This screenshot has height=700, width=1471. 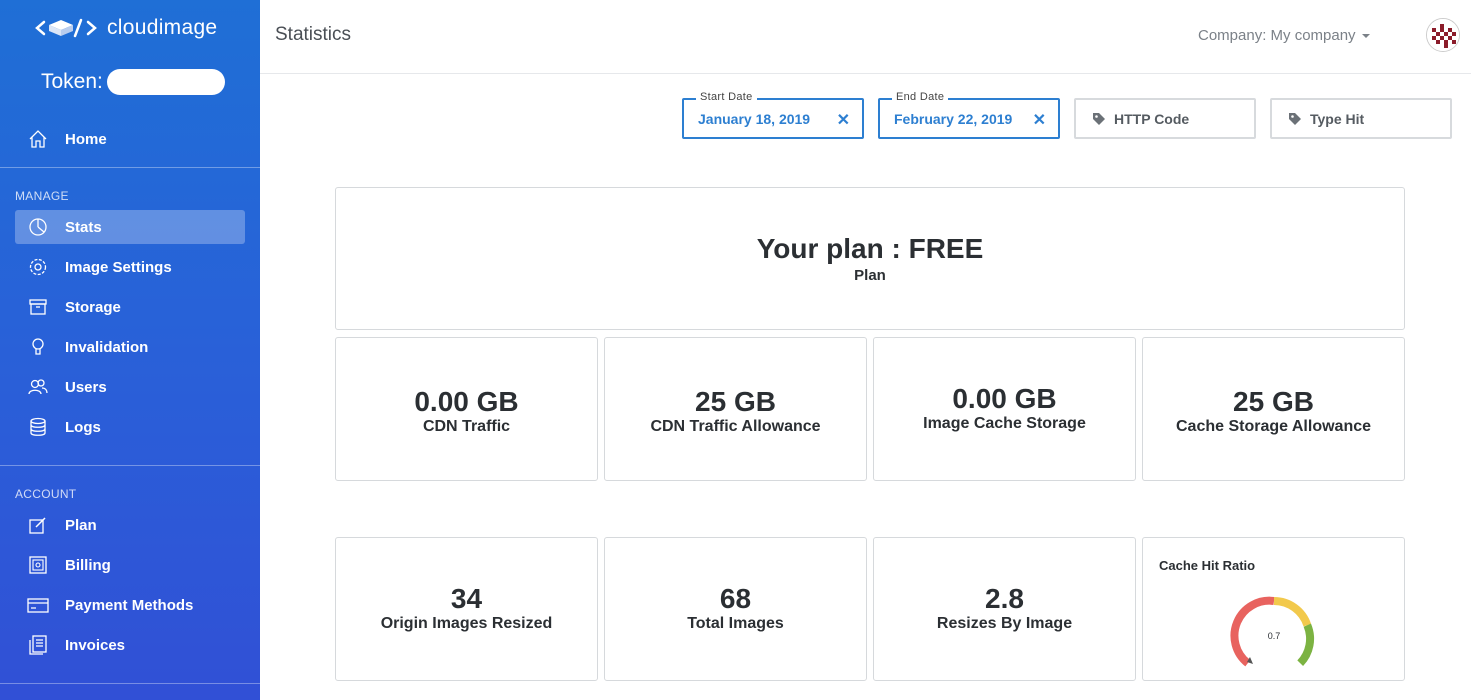 What do you see at coordinates (920, 97) in the screenshot?
I see `end-date-label: End Date` at bounding box center [920, 97].